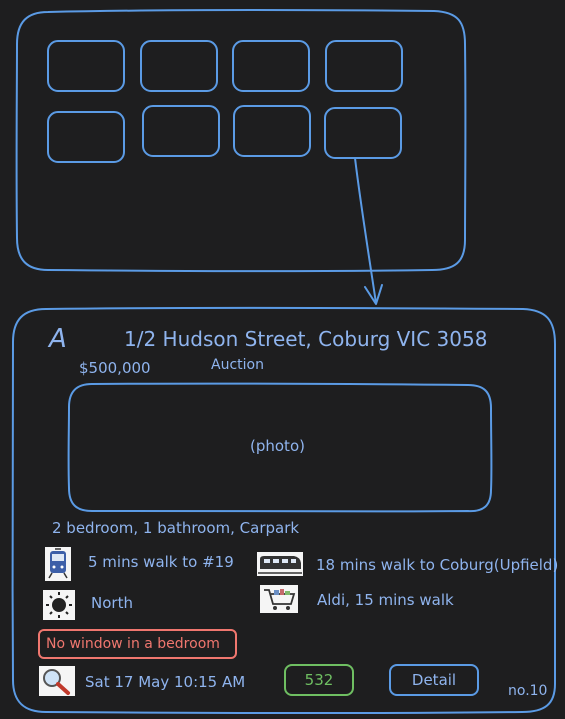 The height and width of the screenshot is (719, 565). What do you see at coordinates (277, 446) in the screenshot?
I see `photo-placeholder: (photo)` at bounding box center [277, 446].